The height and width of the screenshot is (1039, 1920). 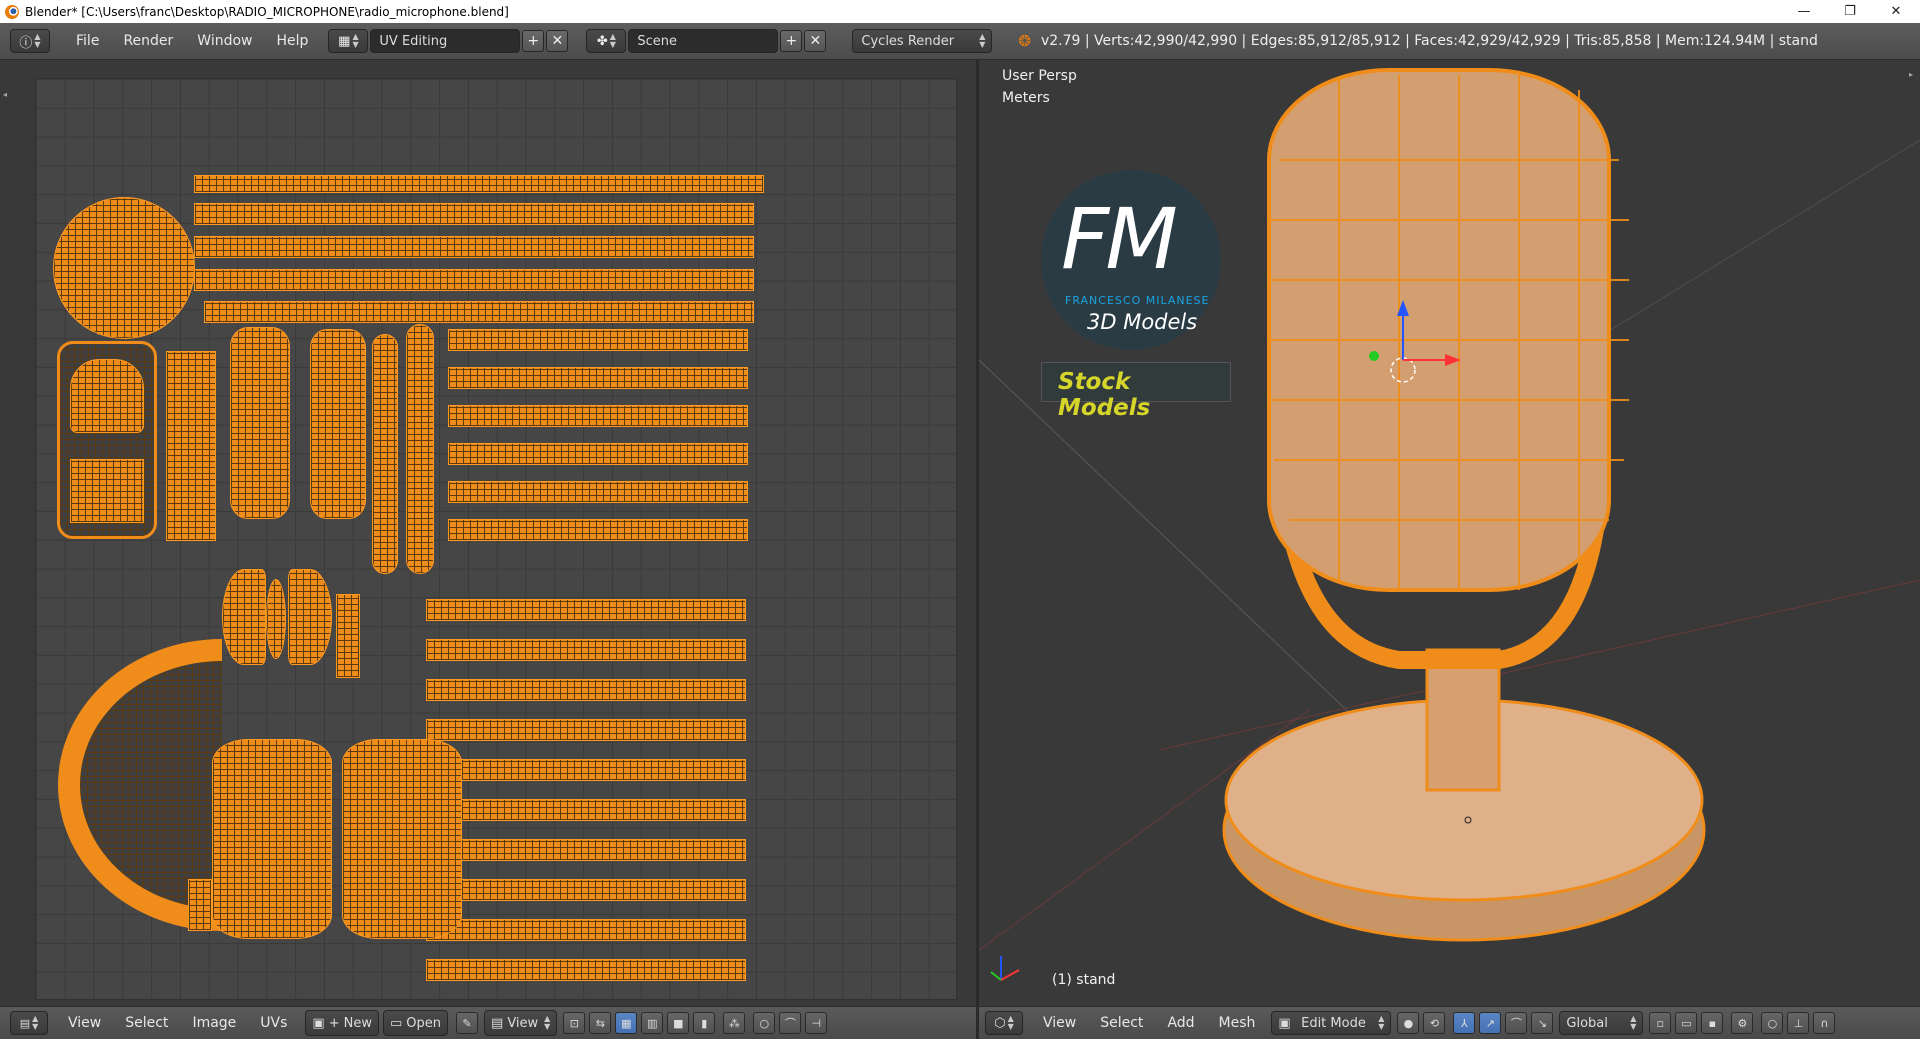 I want to click on menu-window: Window, so click(x=224, y=41).